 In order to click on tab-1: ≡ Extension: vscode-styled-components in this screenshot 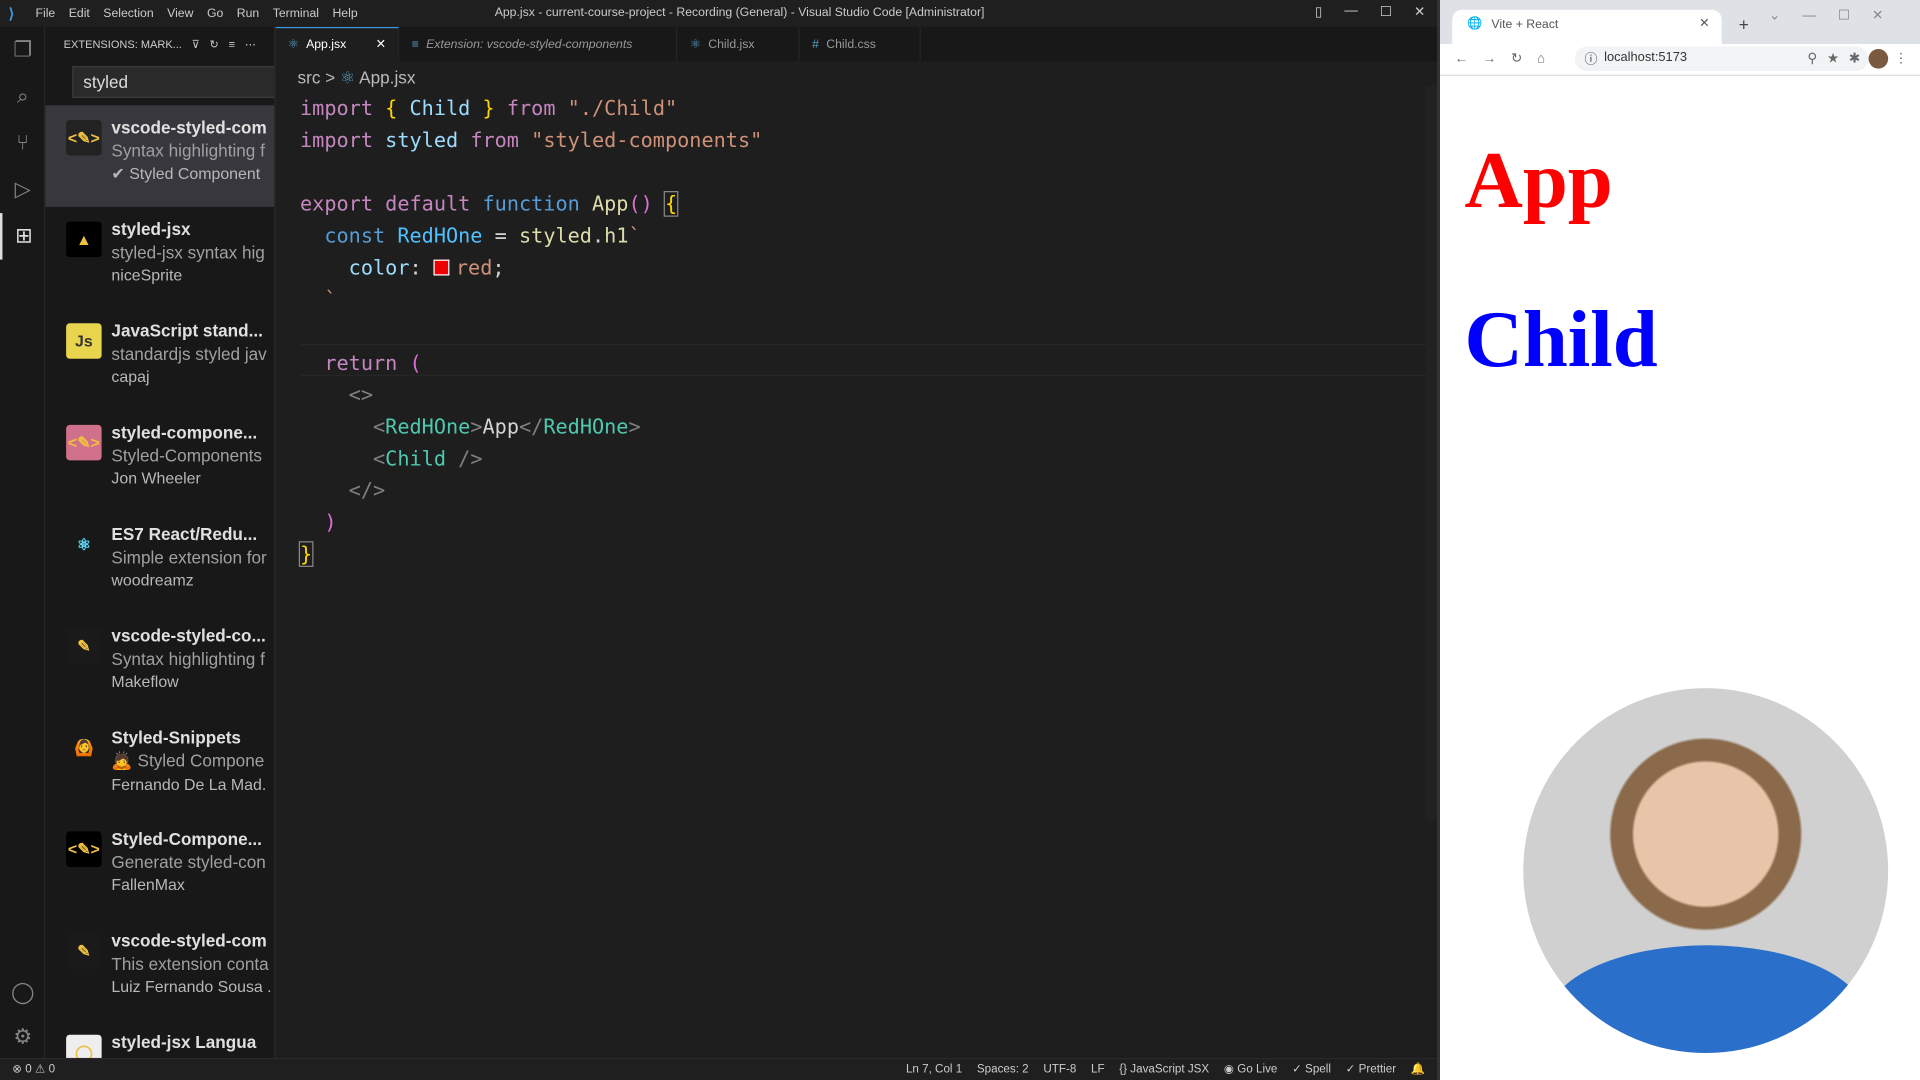, I will do `click(538, 44)`.